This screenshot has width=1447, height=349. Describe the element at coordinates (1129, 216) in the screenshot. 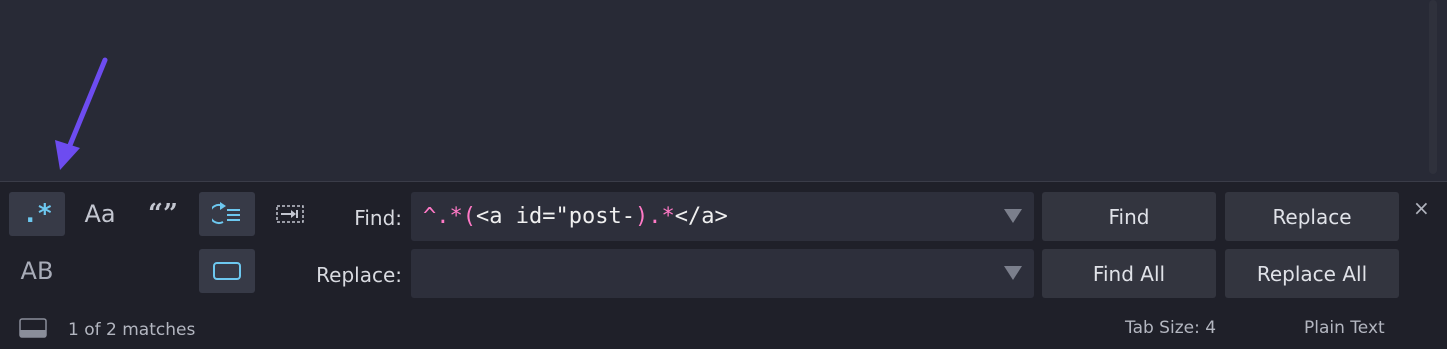

I see `find-button: Find` at that location.